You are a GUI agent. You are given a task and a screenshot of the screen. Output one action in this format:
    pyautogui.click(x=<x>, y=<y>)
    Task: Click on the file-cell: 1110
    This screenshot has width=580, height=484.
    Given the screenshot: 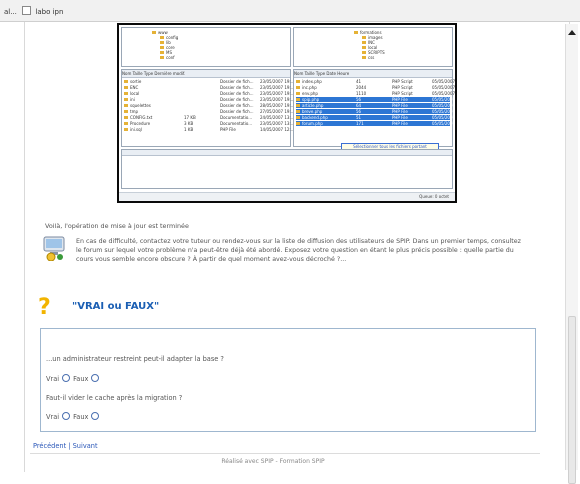 What is the action you would take?
    pyautogui.click(x=361, y=93)
    